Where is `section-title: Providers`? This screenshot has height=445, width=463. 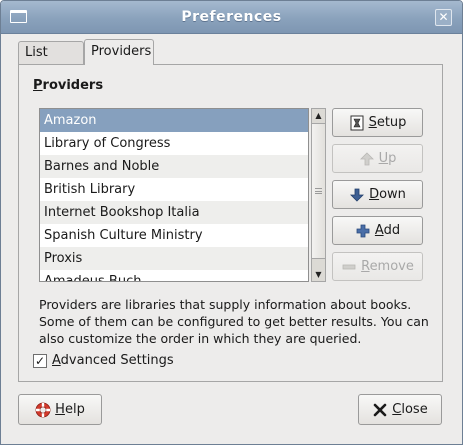
section-title: Providers is located at coordinates (68, 85).